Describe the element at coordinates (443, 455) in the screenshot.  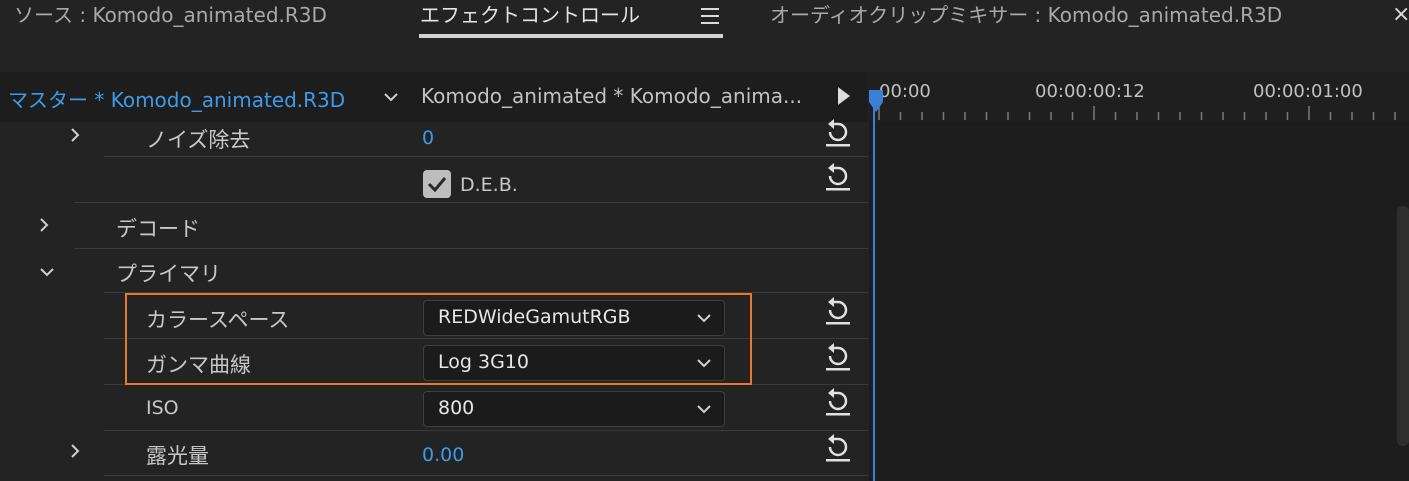
I see `exposure-value: 0.00` at that location.